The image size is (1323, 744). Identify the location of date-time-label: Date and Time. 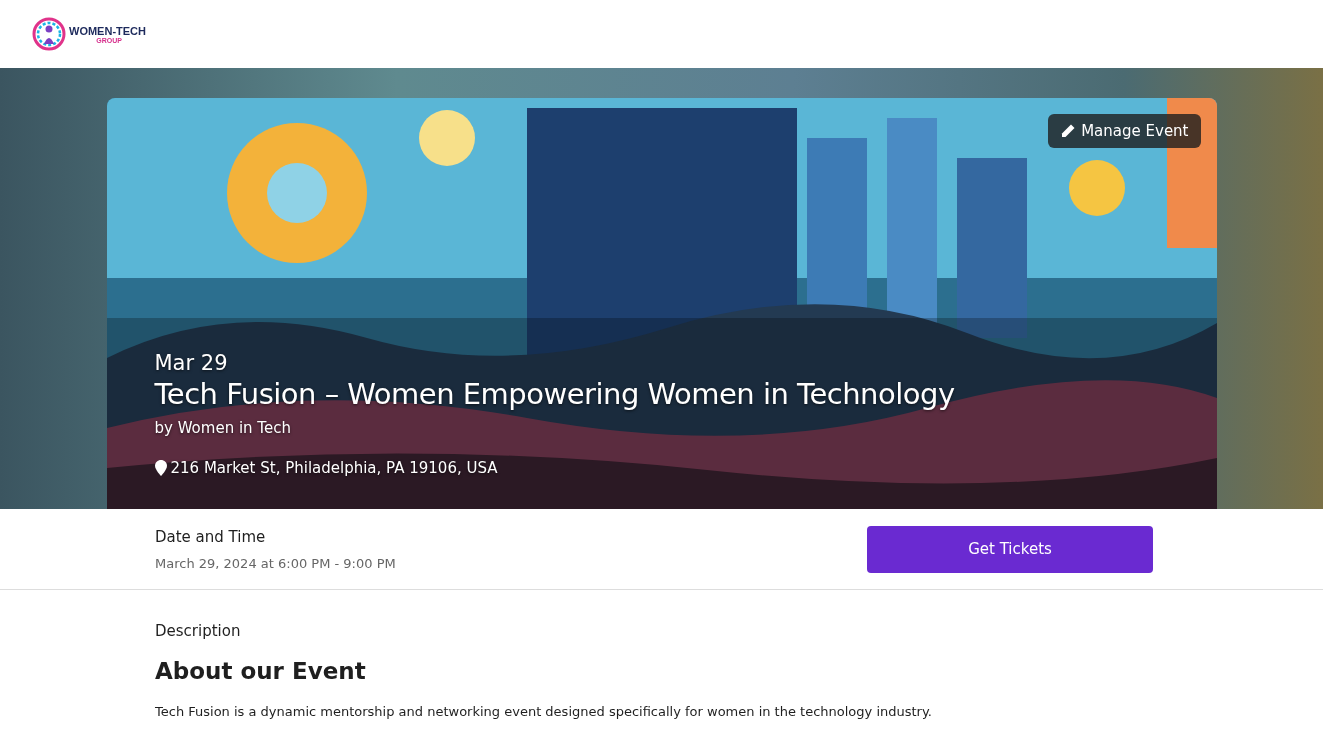
(211, 536).